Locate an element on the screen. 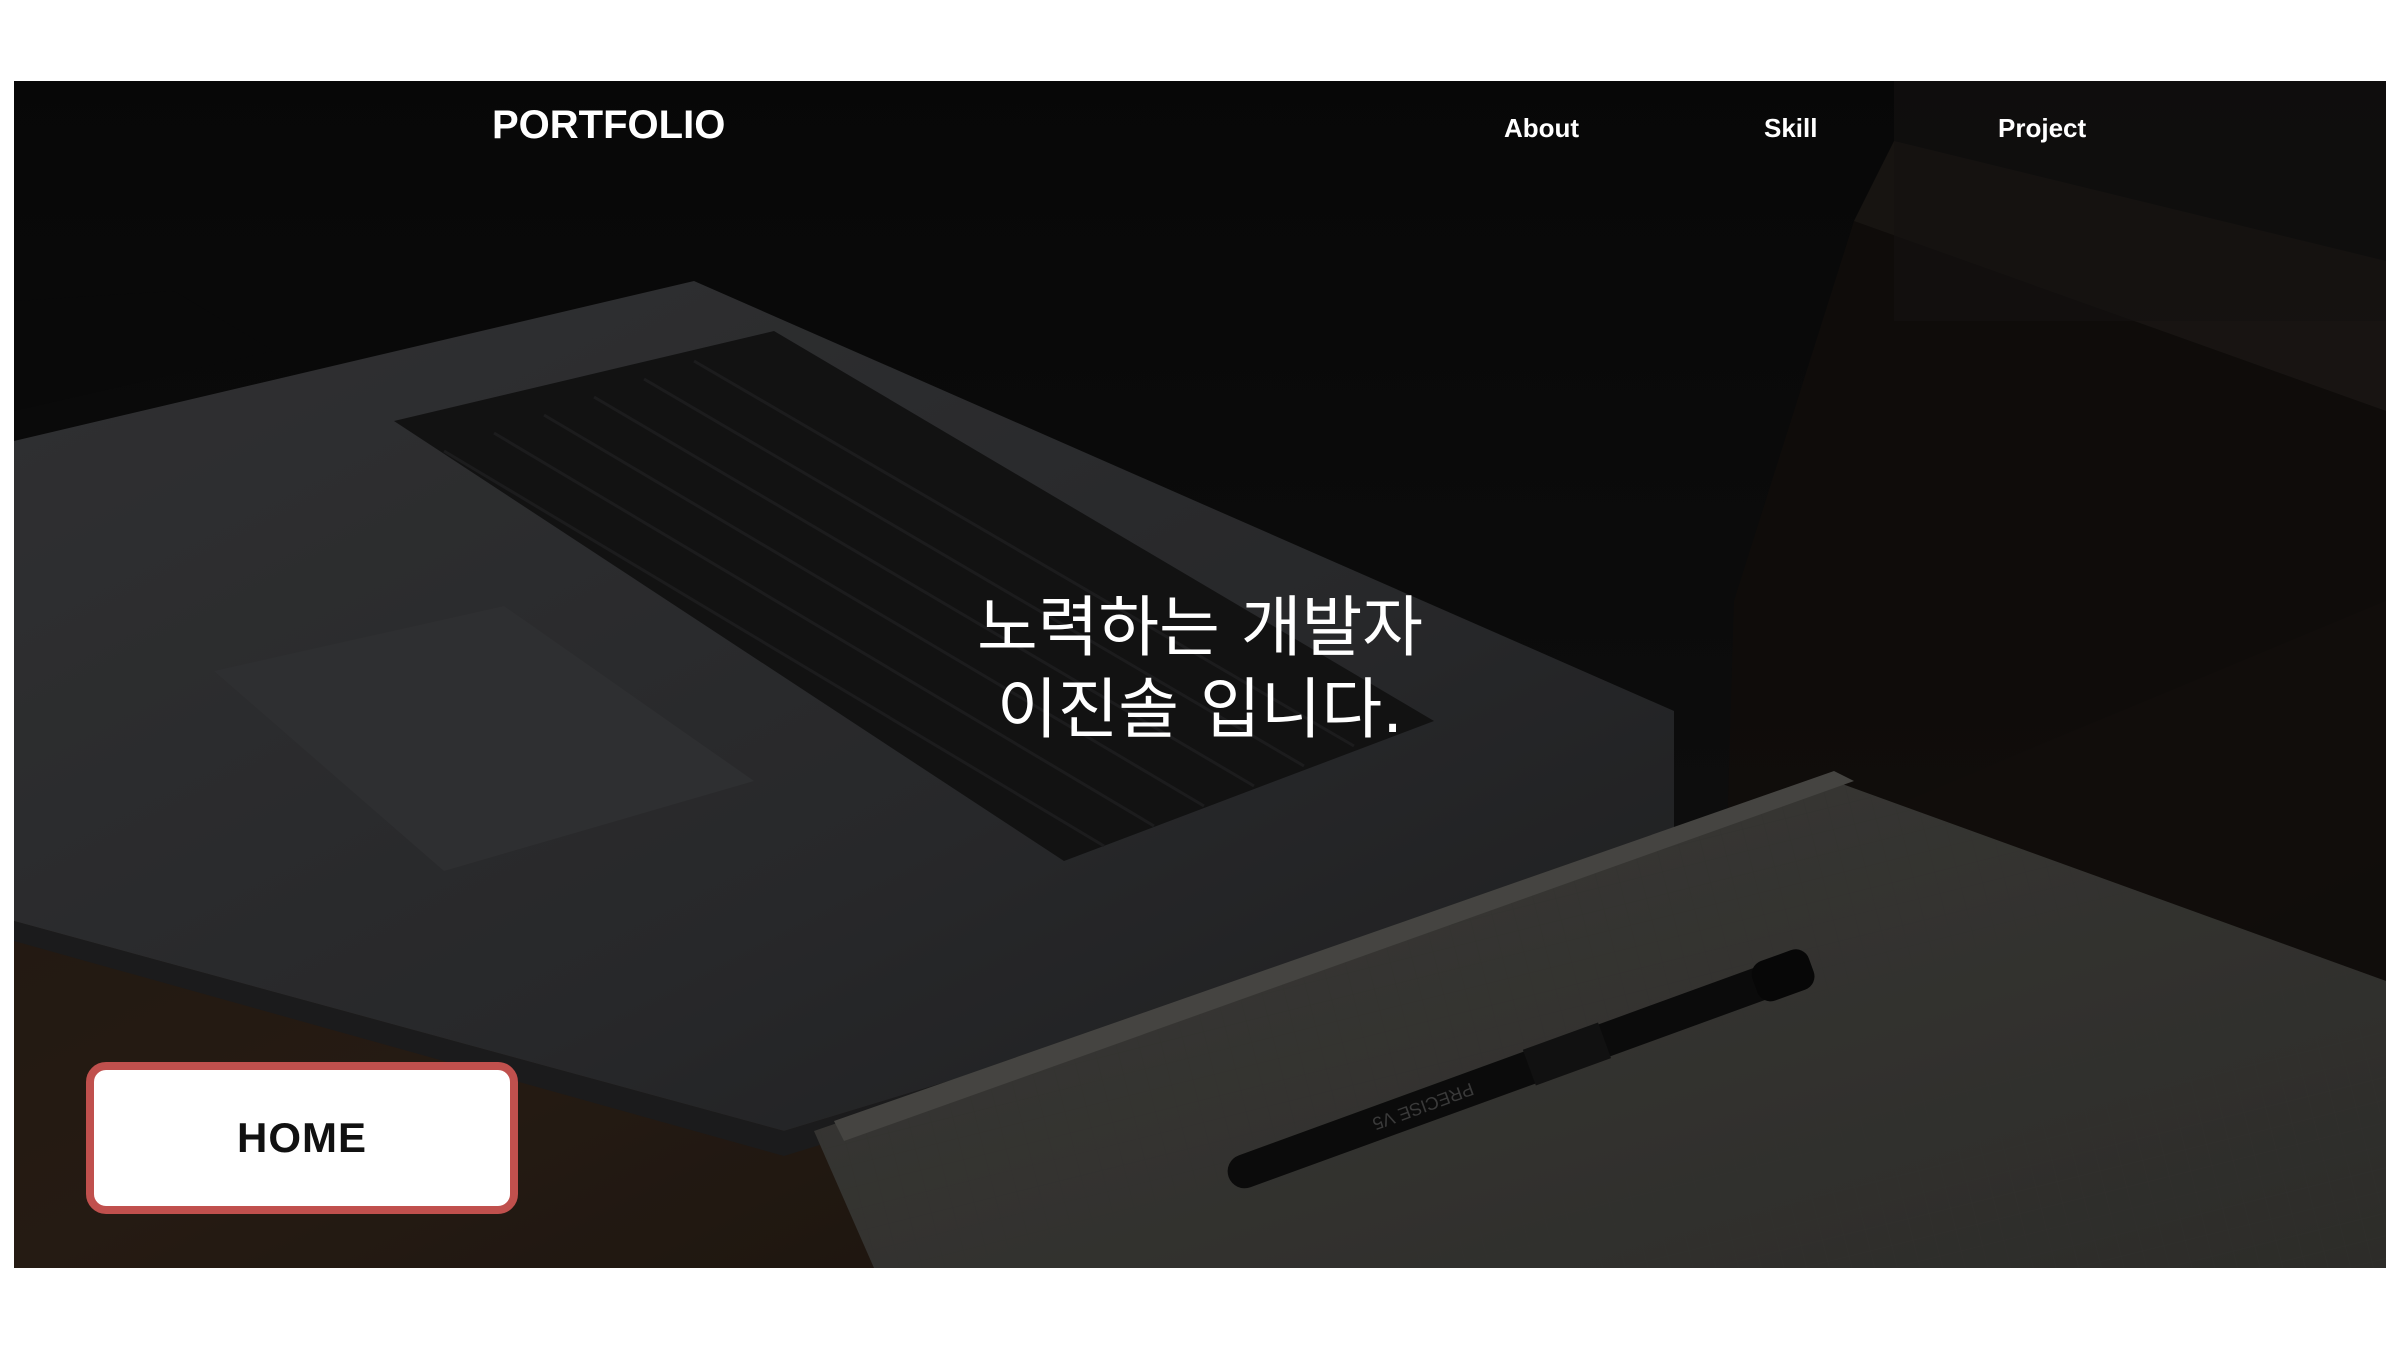 This screenshot has height=1350, width=2400. section-label-home: HOME is located at coordinates (302, 1138).